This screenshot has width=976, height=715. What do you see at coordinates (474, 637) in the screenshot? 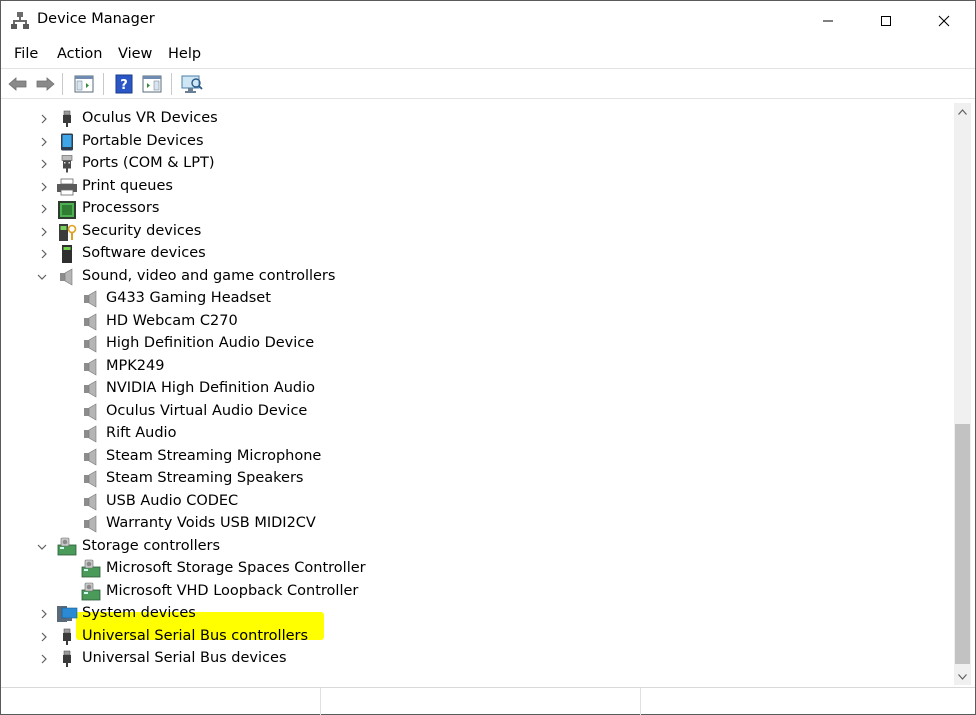
I see `tree-item-usb-controllers: Universal Serial Bus controllers` at bounding box center [474, 637].